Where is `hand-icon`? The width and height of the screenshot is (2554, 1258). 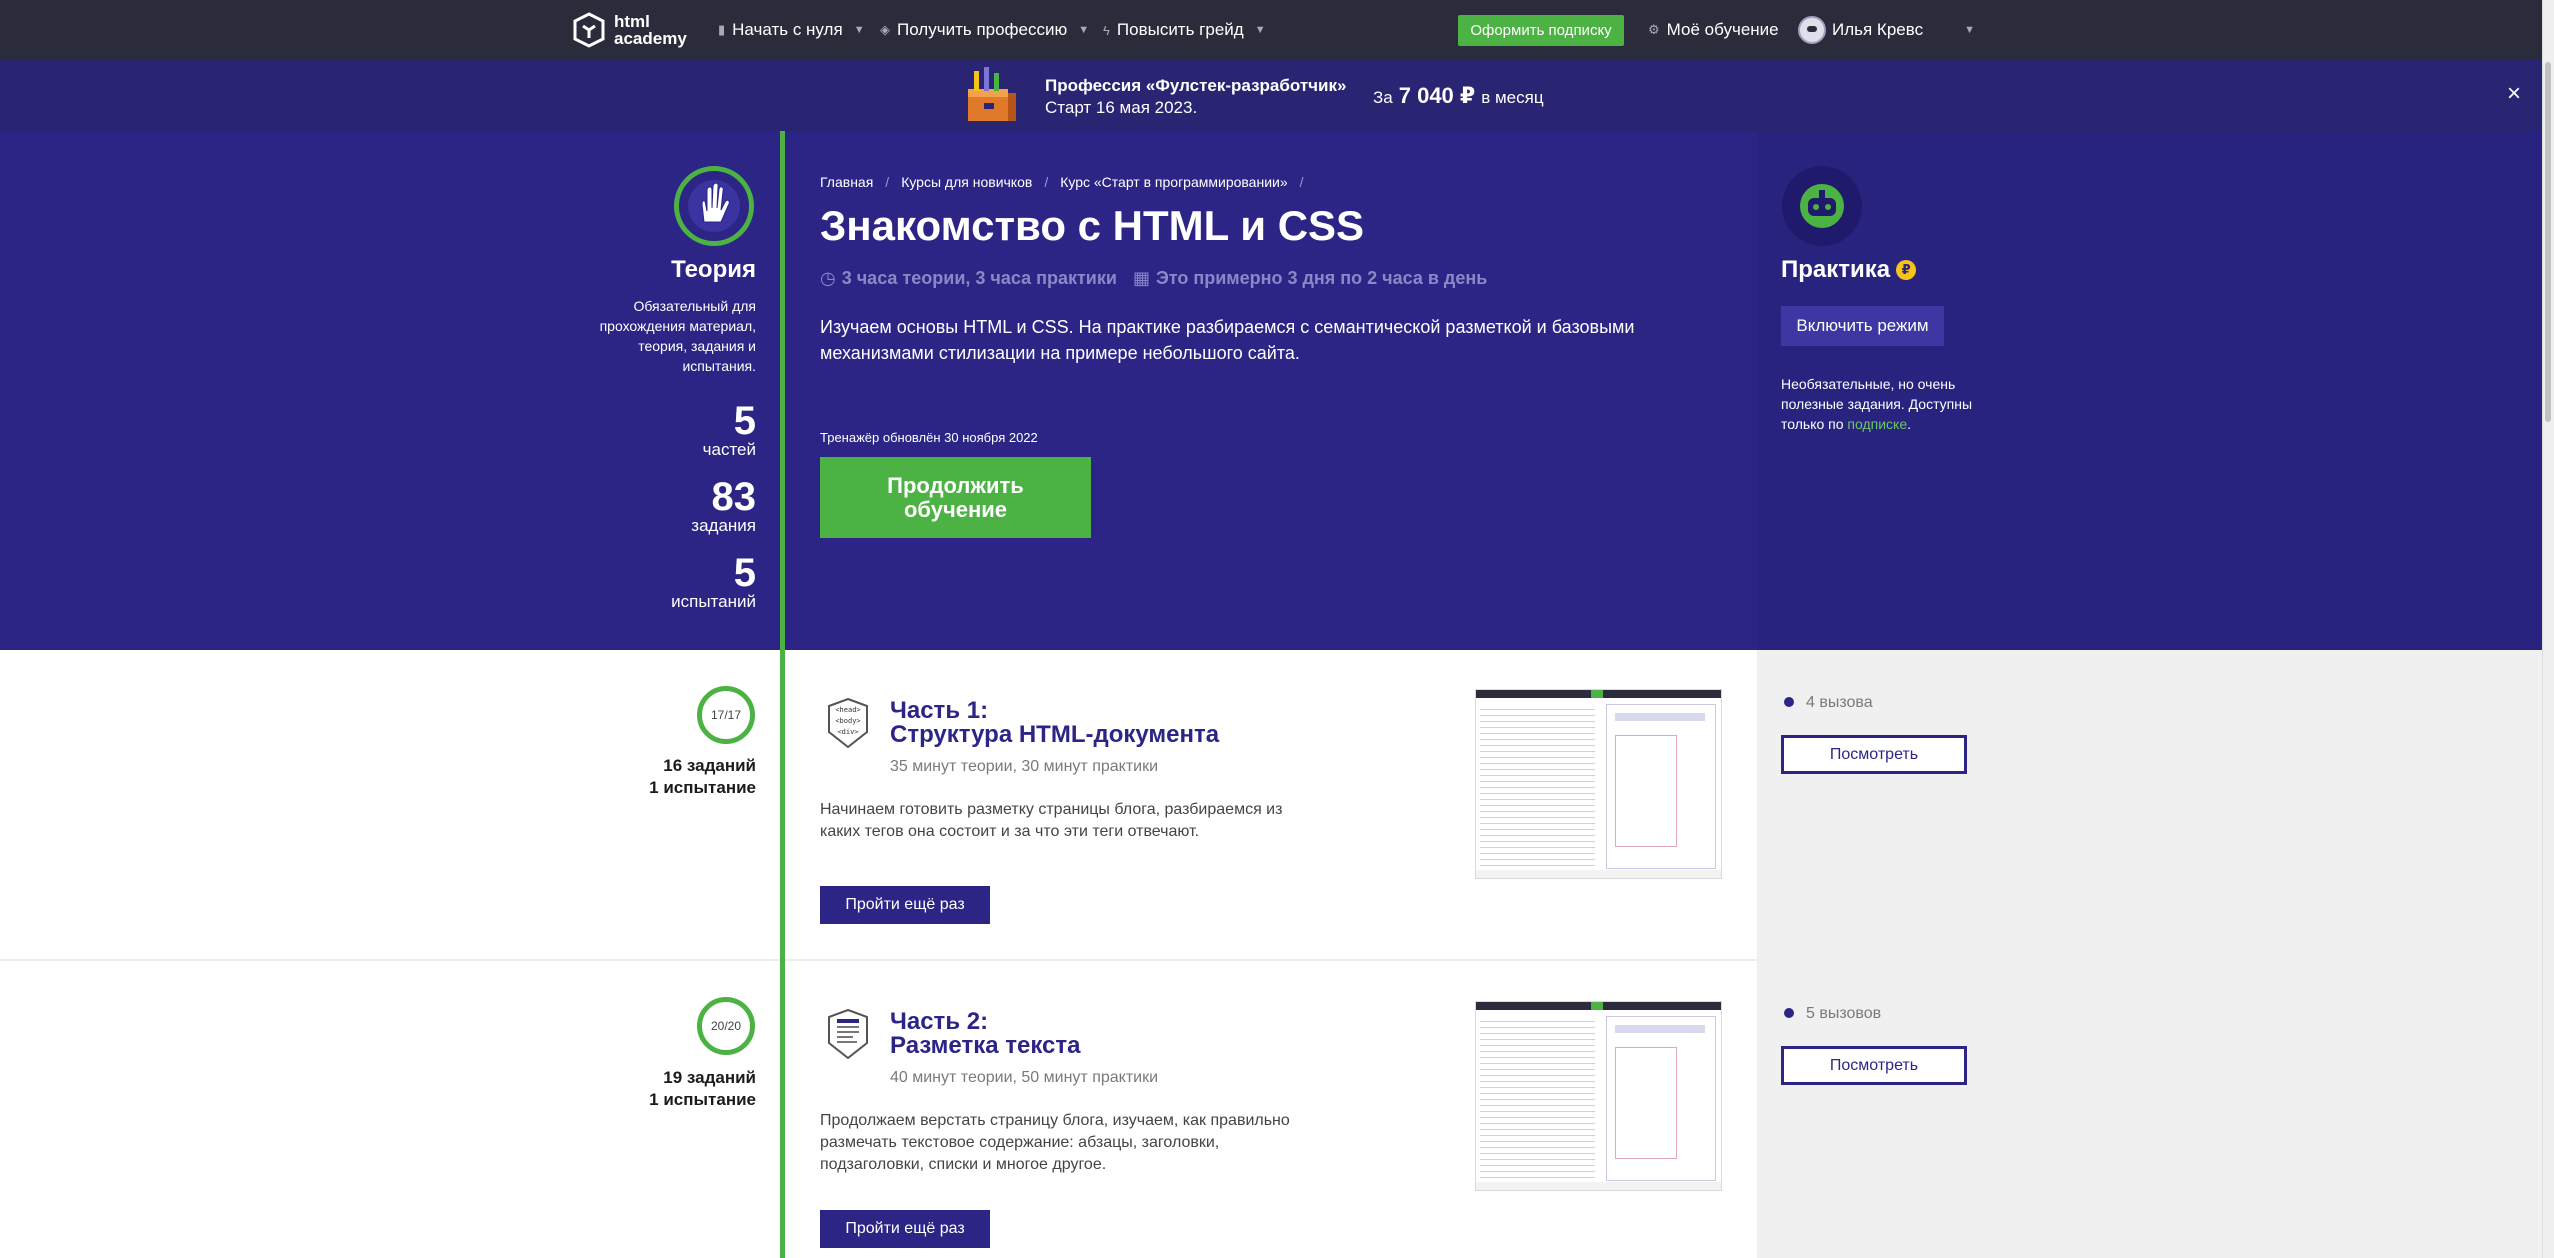
hand-icon is located at coordinates (714, 206).